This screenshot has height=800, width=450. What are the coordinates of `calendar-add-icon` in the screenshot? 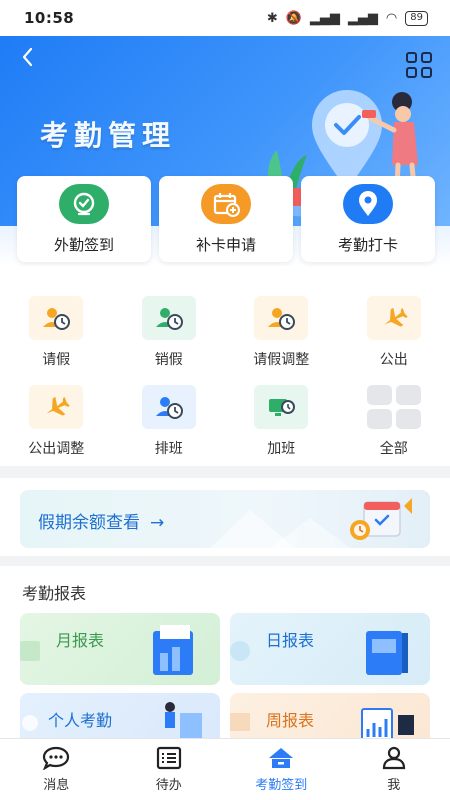 It's located at (226, 203).